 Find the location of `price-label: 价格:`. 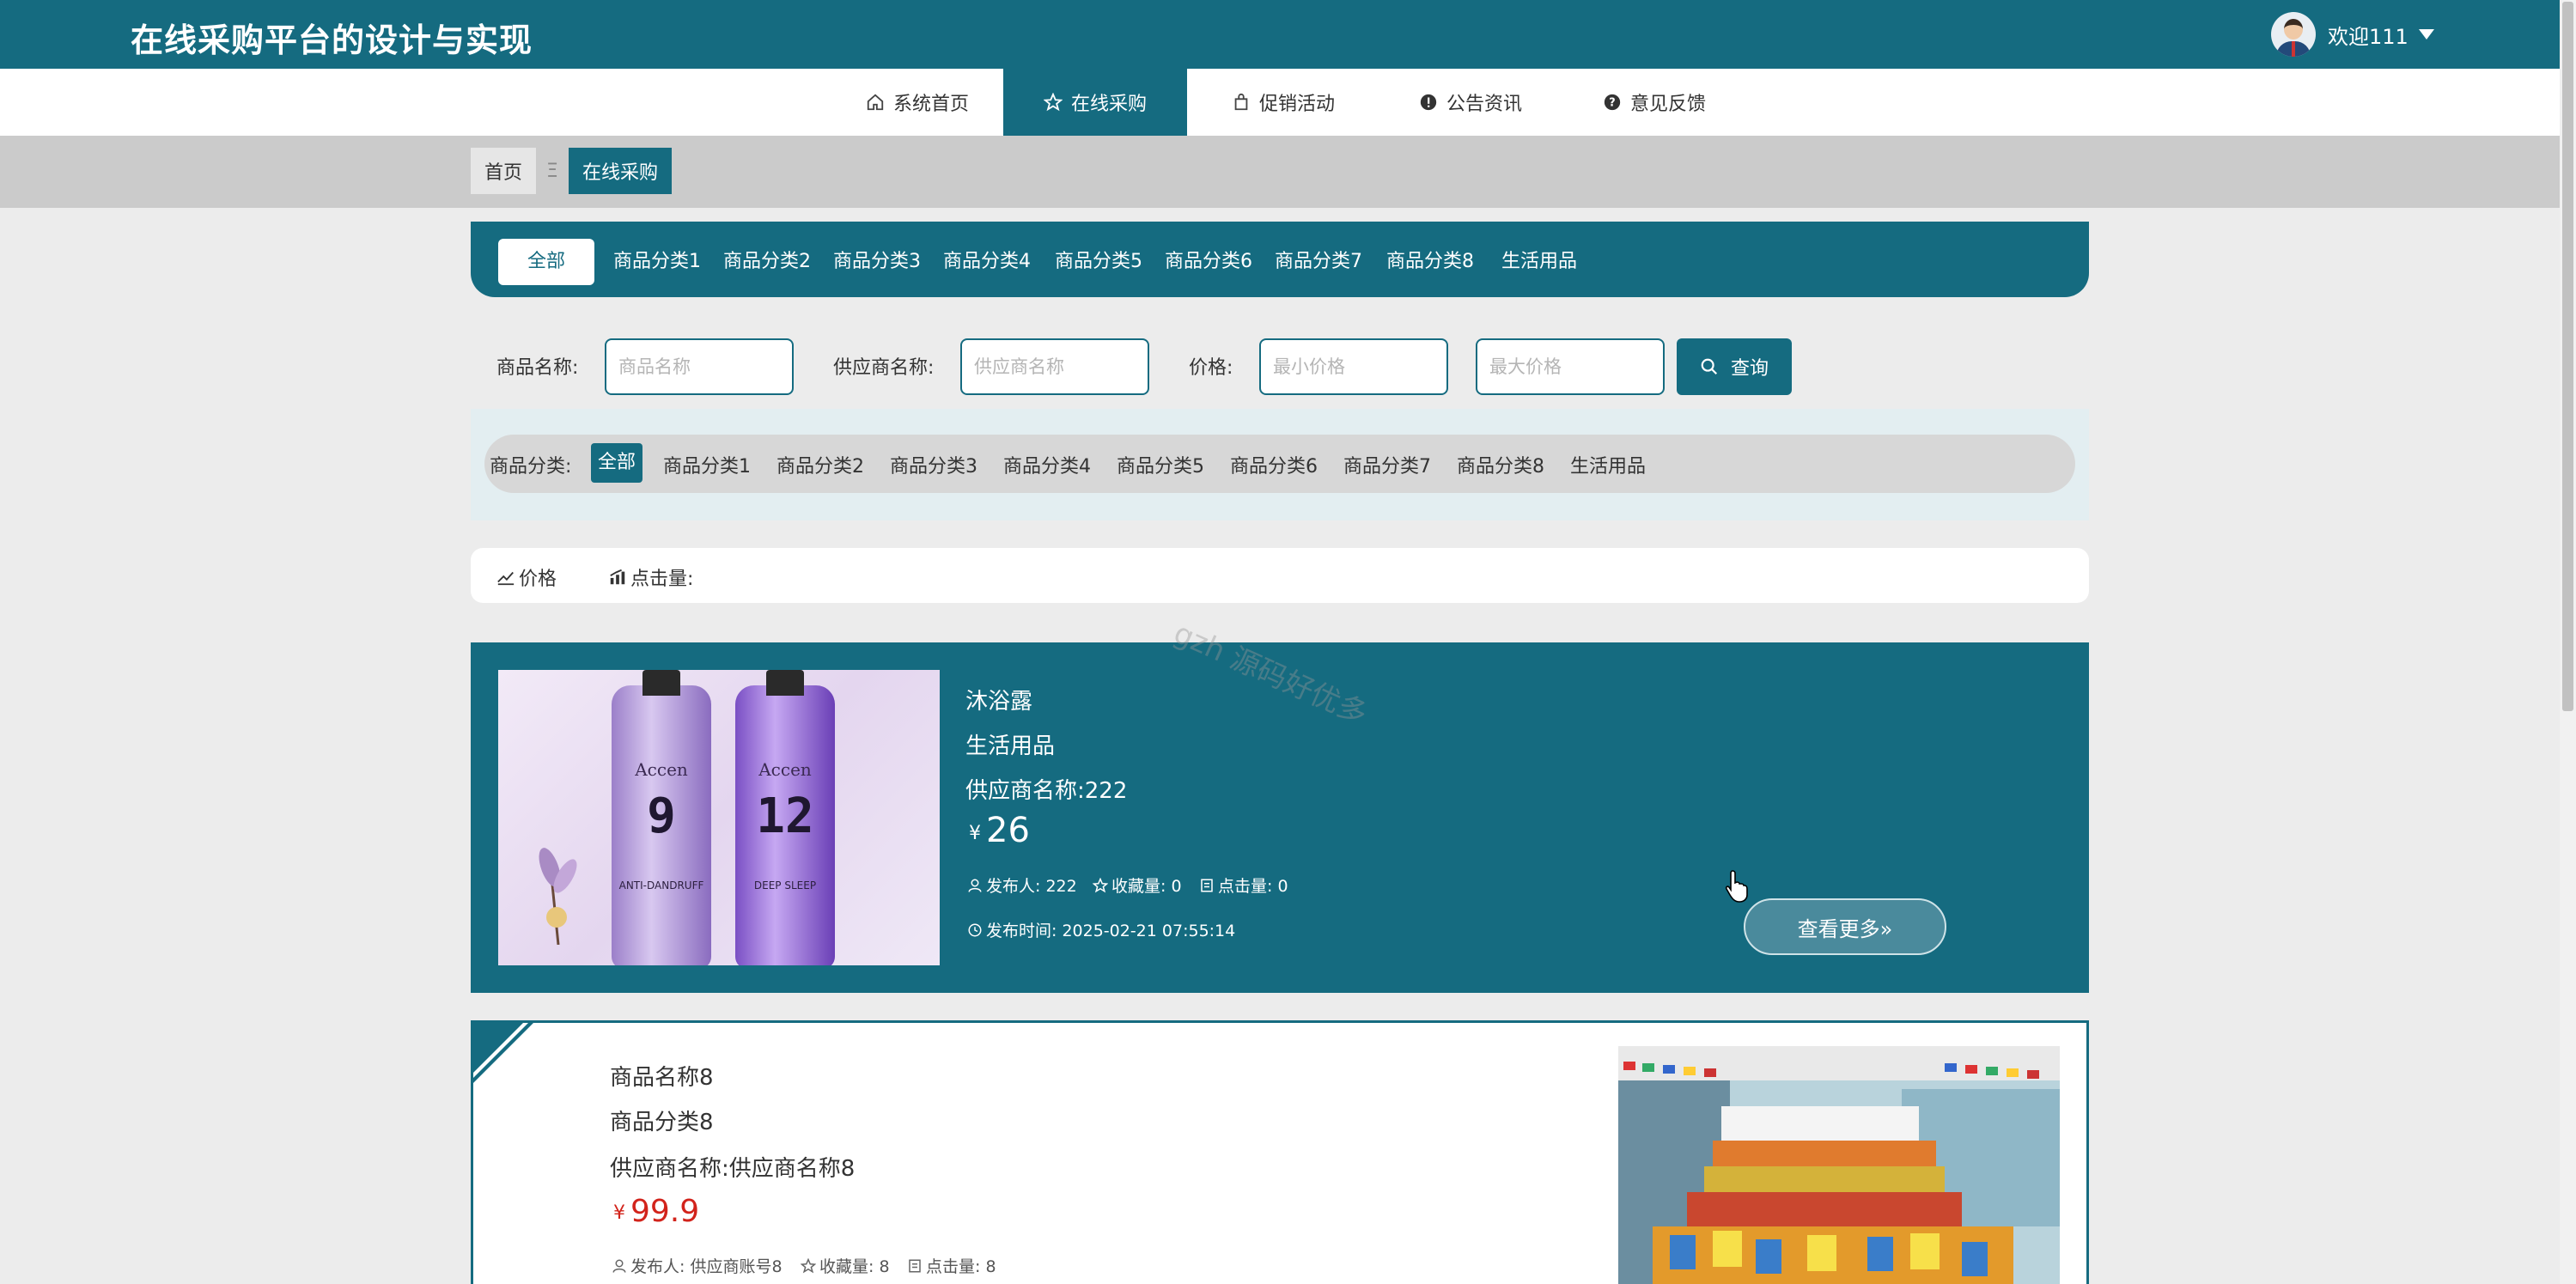

price-label: 价格: is located at coordinates (1211, 368).